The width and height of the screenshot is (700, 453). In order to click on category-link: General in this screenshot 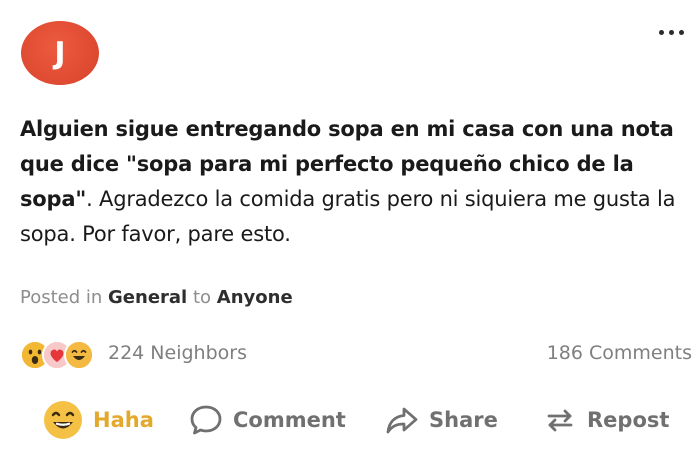, I will do `click(147, 297)`.